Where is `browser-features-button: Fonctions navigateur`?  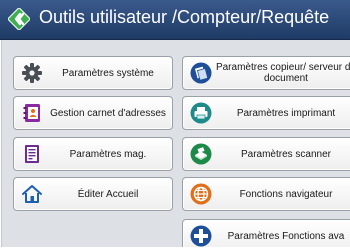 browser-features-button: Fonctions navigateur is located at coordinates (266, 194).